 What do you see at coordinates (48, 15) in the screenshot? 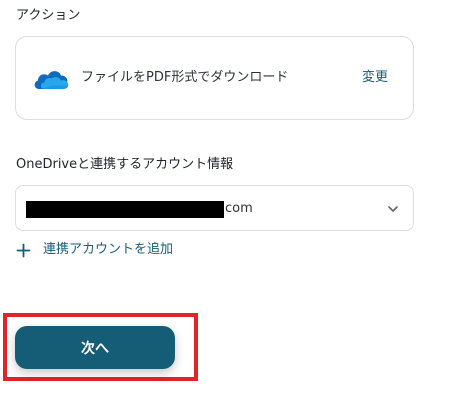
I see `action-section-title: アクション` at bounding box center [48, 15].